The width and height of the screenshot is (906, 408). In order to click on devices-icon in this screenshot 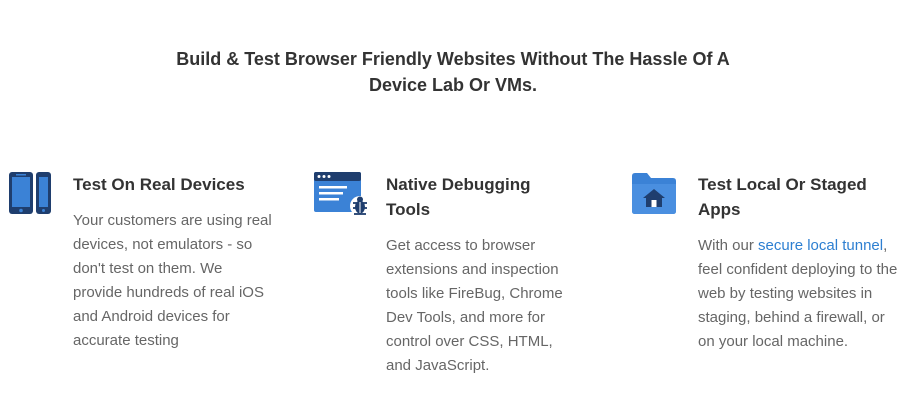, I will do `click(30, 196)`.